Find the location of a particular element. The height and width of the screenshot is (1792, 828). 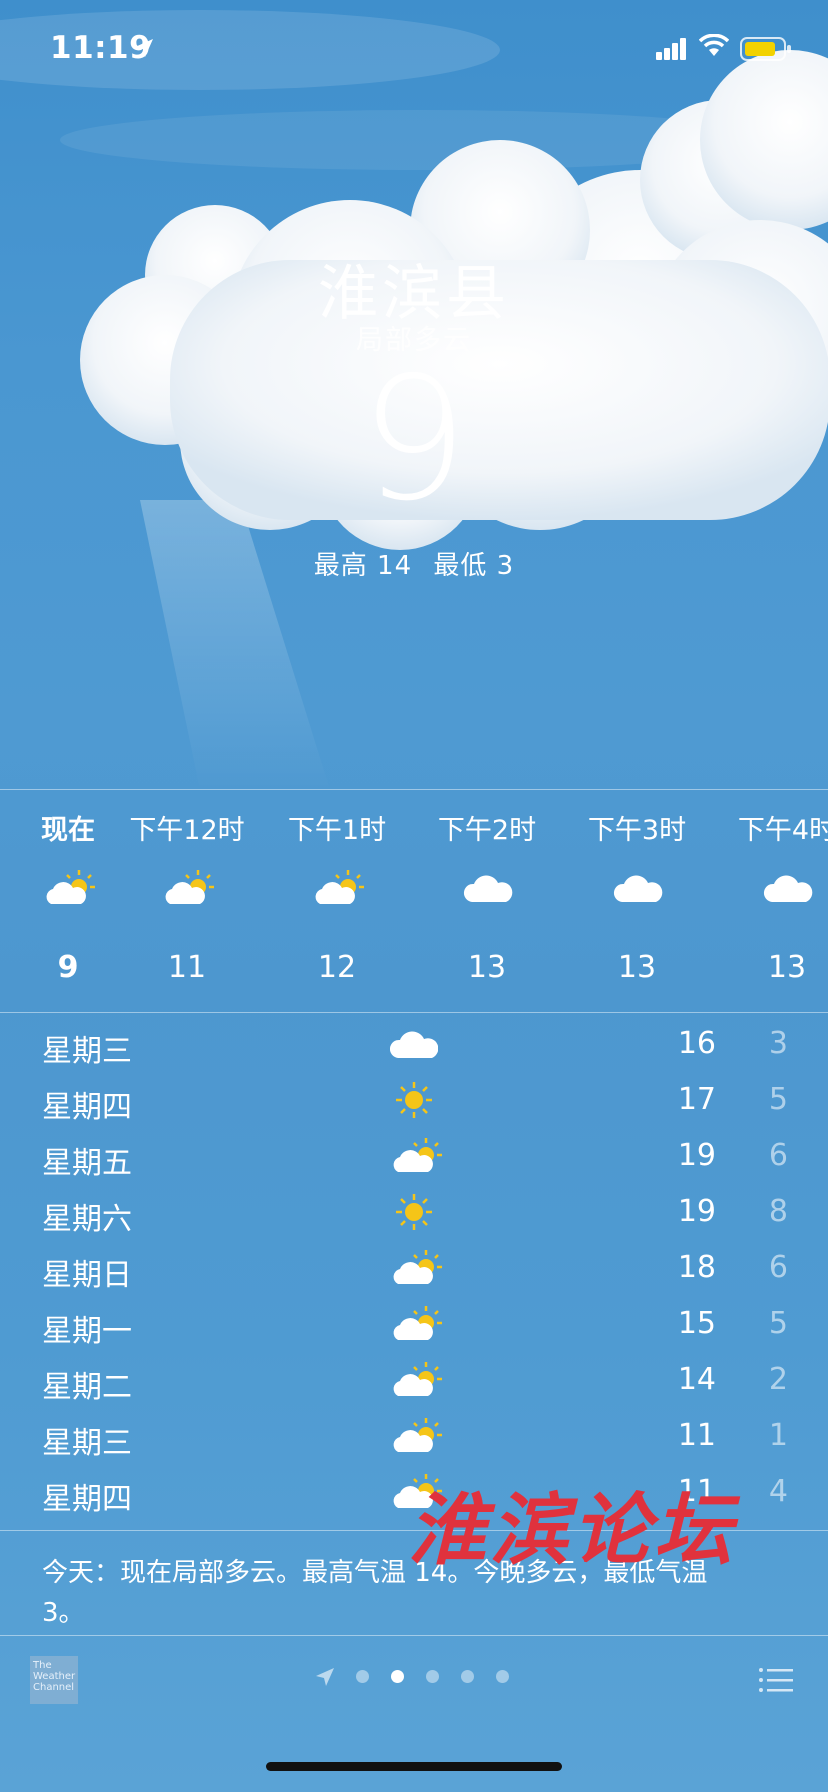

location-arrow-icon is located at coordinates (144, 48).